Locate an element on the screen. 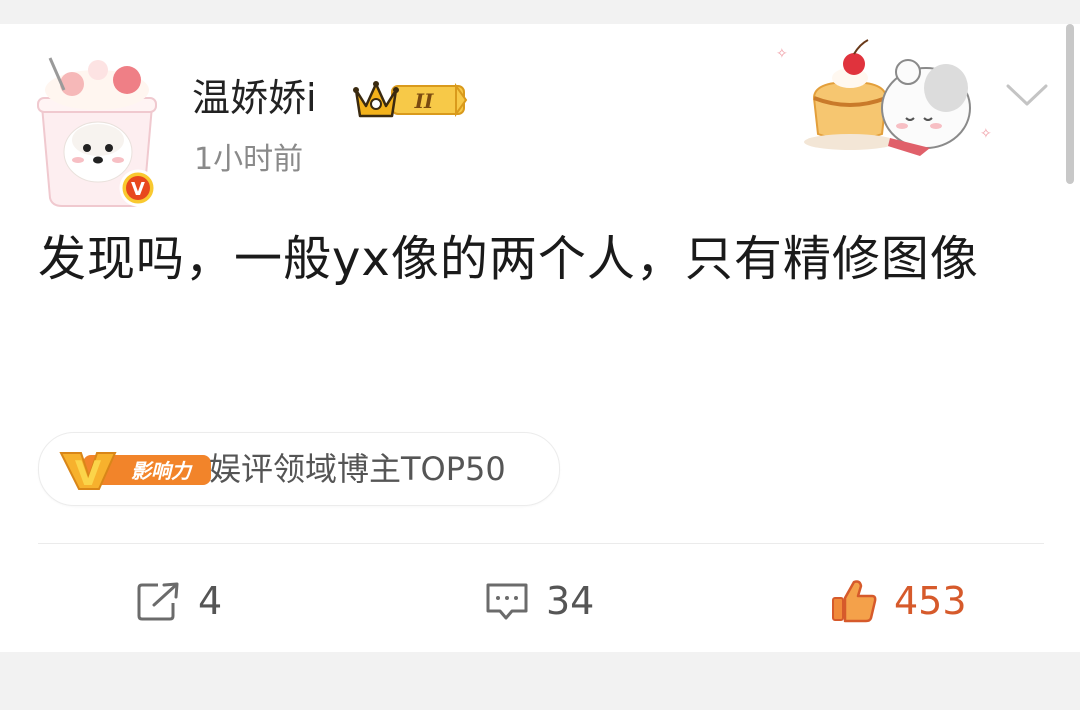 Image resolution: width=1080 pixels, height=710 pixels. thumbs-up-icon is located at coordinates (854, 601).